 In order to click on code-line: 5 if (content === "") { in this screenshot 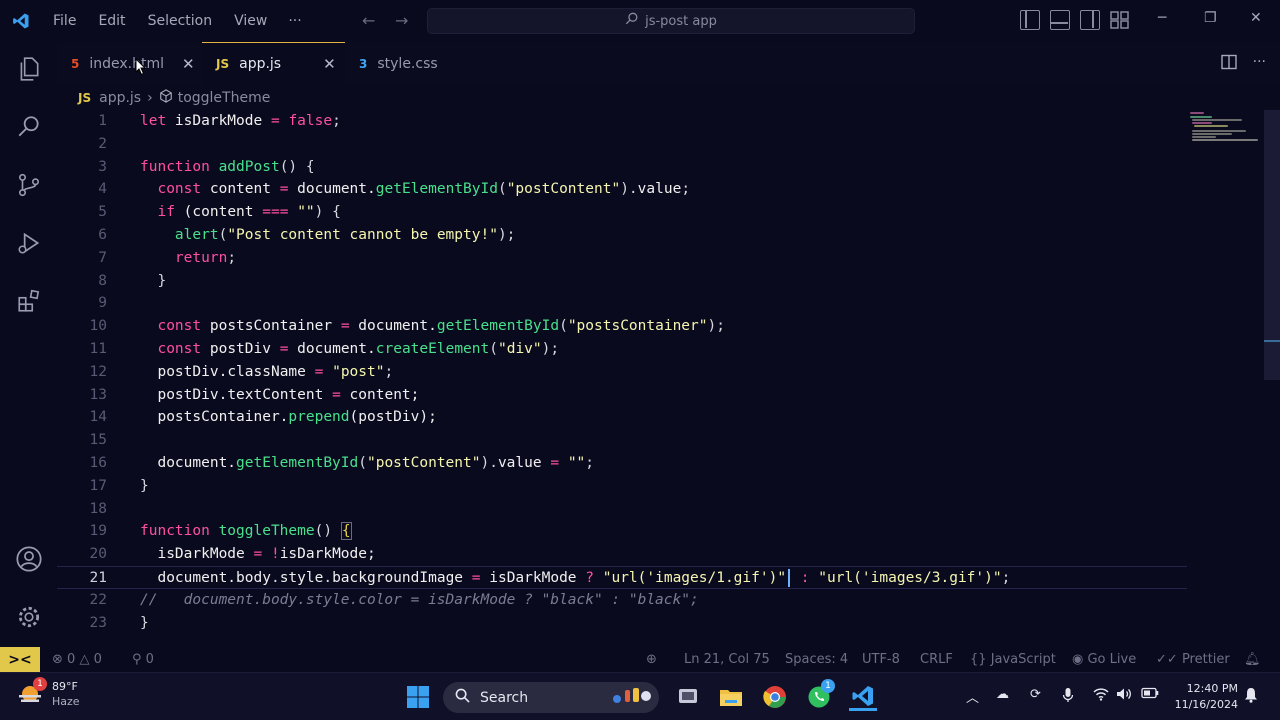, I will do `click(622, 212)`.